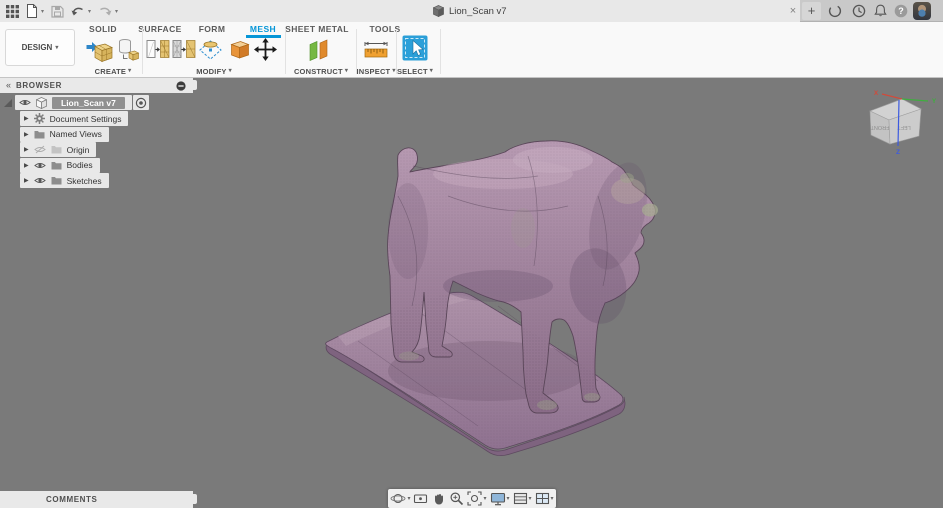 This screenshot has height=508, width=943. Describe the element at coordinates (892, 96) in the screenshot. I see `x-axis-line` at that location.